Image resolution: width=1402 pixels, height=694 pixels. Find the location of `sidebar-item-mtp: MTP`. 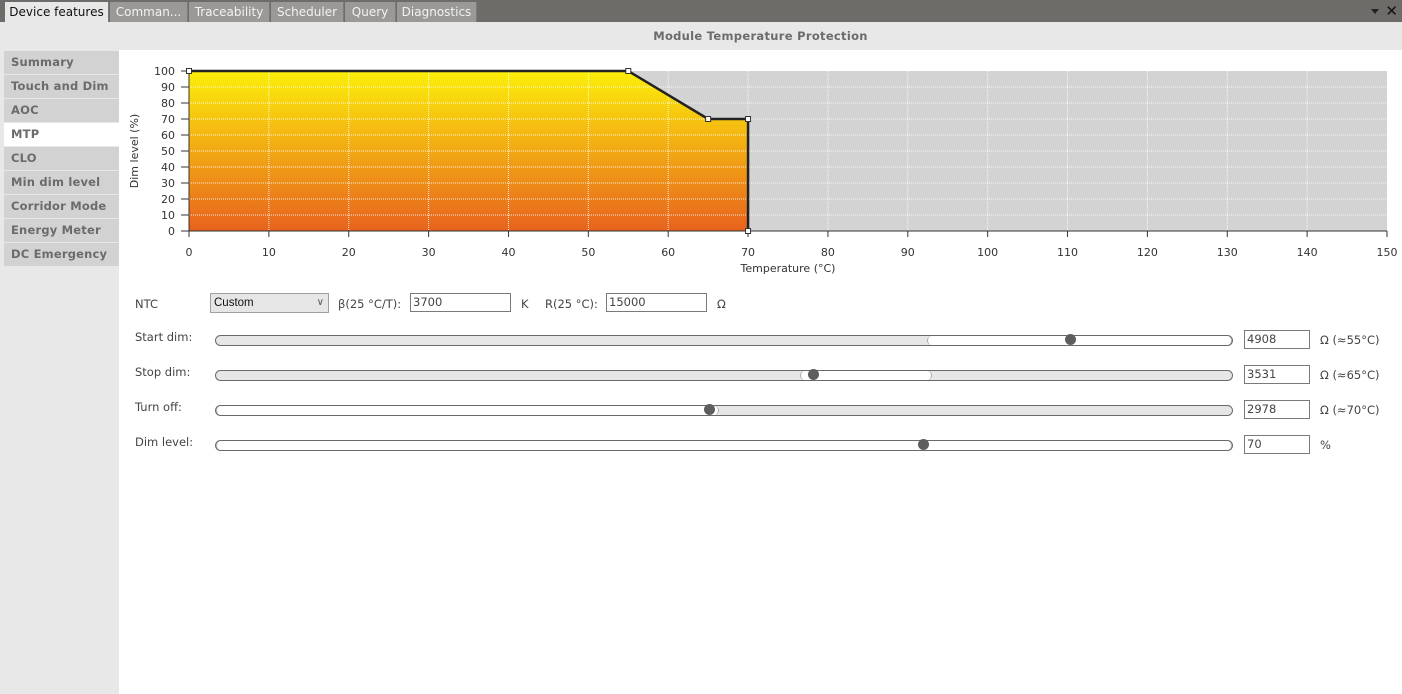

sidebar-item-mtp: MTP is located at coordinates (61, 134).